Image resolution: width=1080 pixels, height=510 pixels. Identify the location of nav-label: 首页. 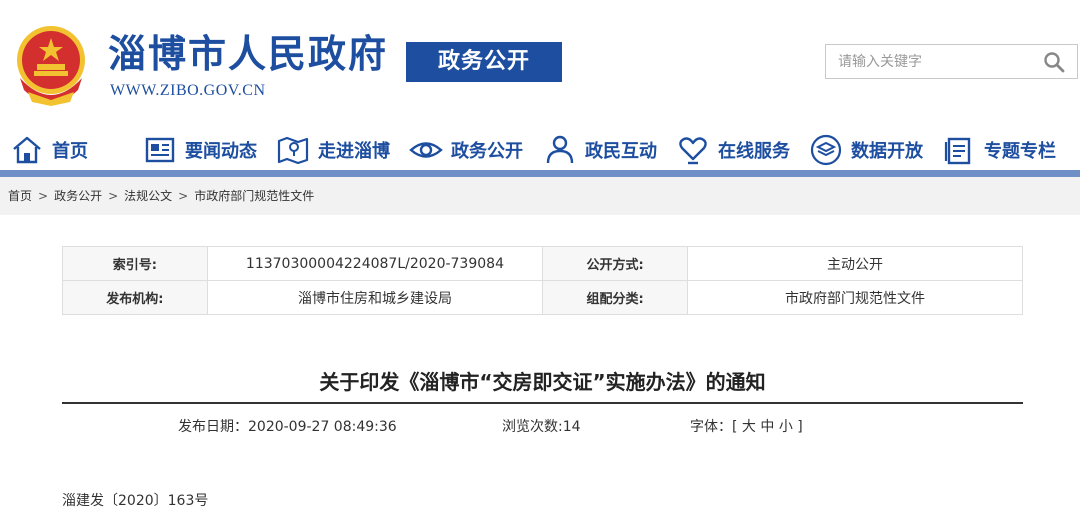
(70, 151).